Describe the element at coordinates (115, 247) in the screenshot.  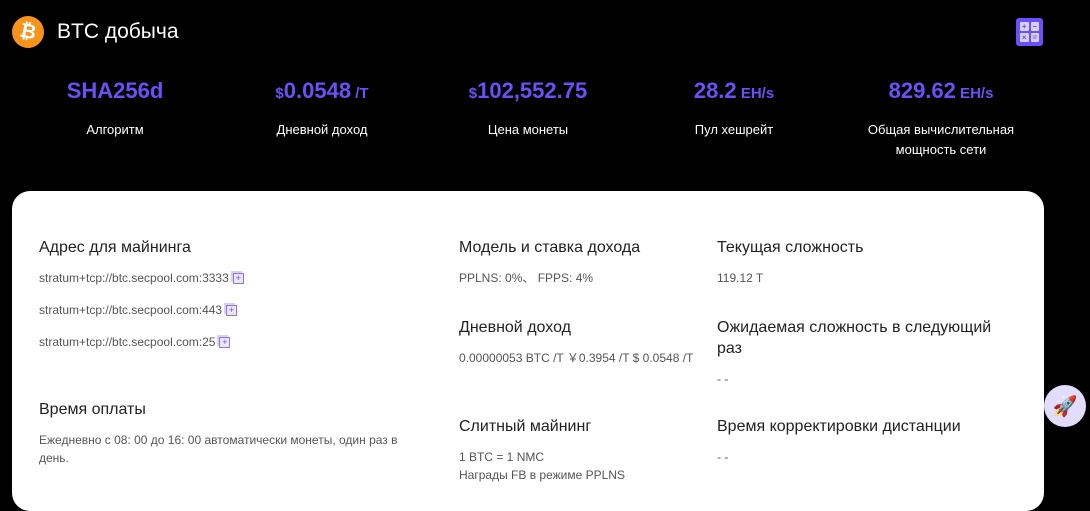
I see `section-title: Адрес для майнинга` at that location.